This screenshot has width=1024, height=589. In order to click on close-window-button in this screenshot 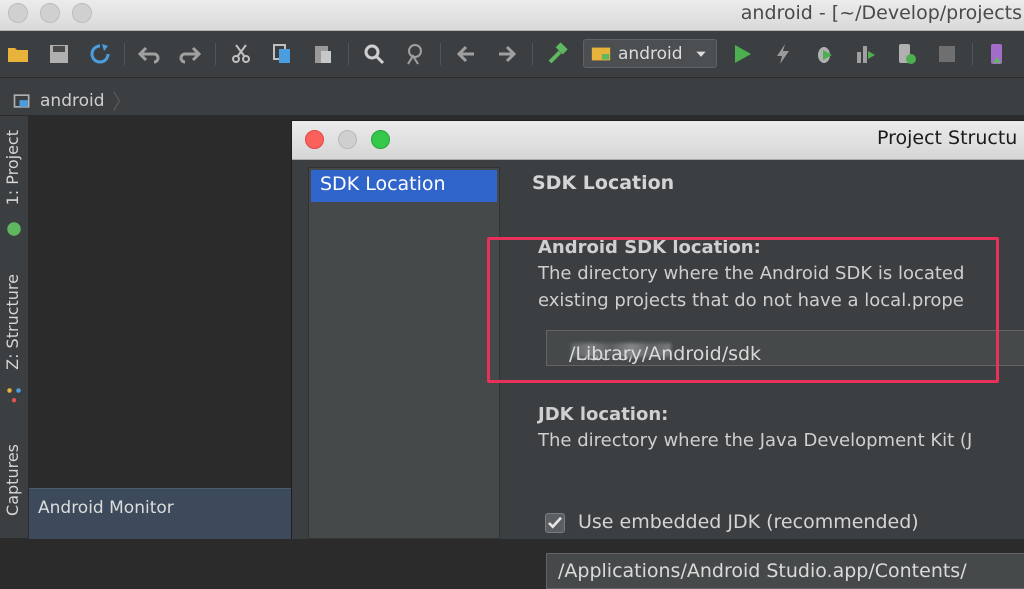, I will do `click(18, 13)`.